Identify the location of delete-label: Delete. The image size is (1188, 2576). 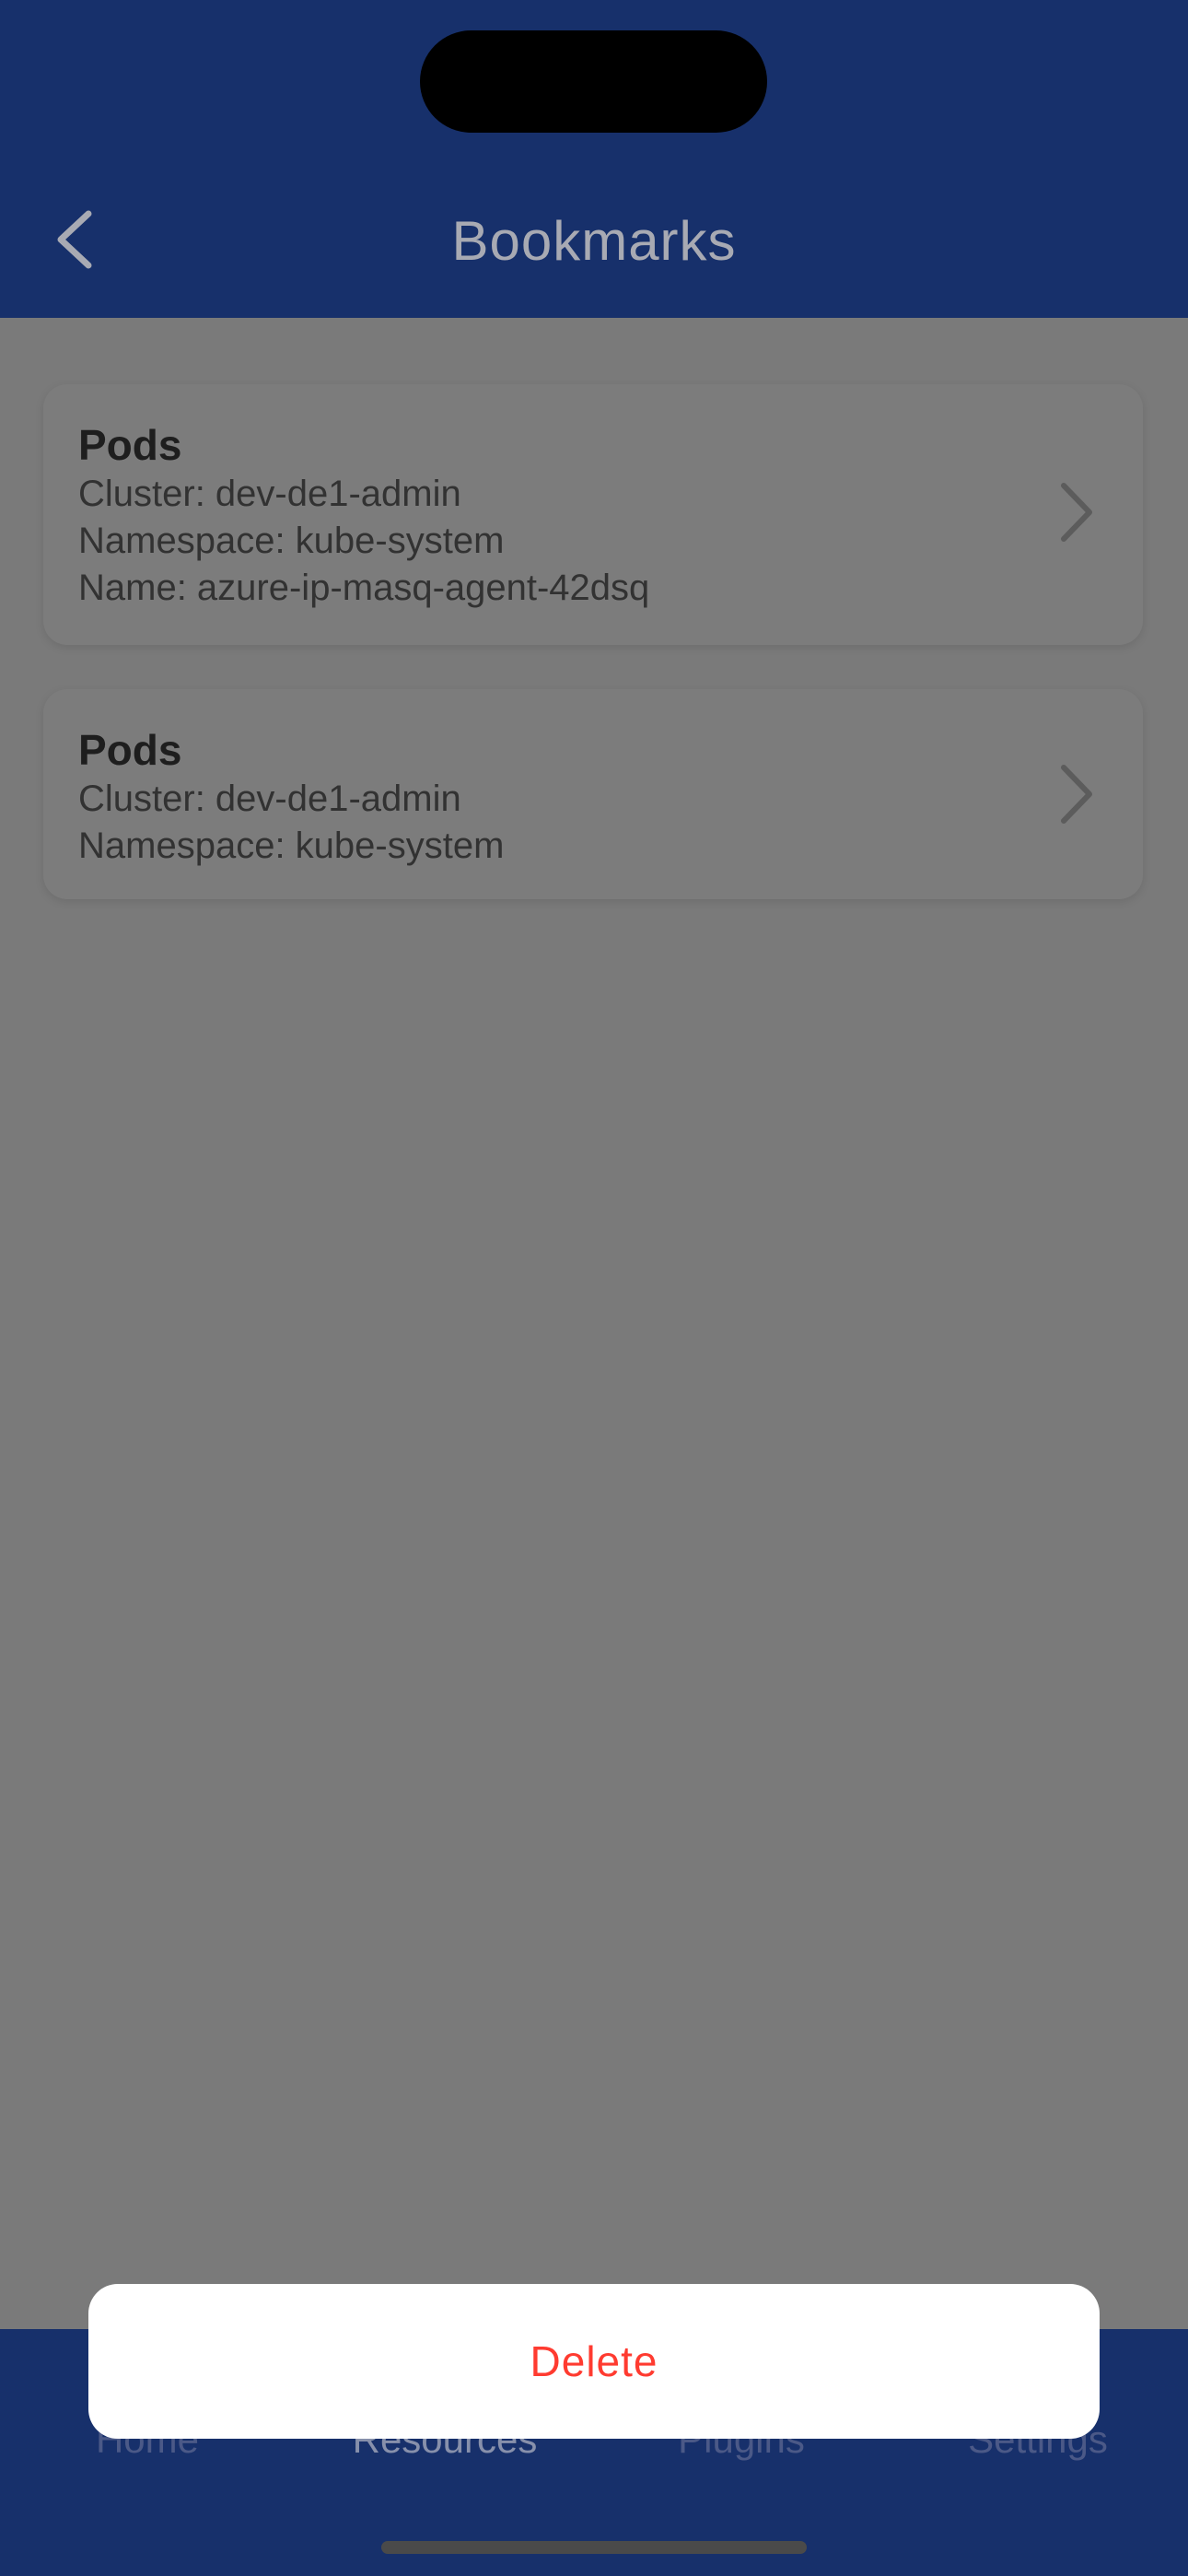
(594, 2361).